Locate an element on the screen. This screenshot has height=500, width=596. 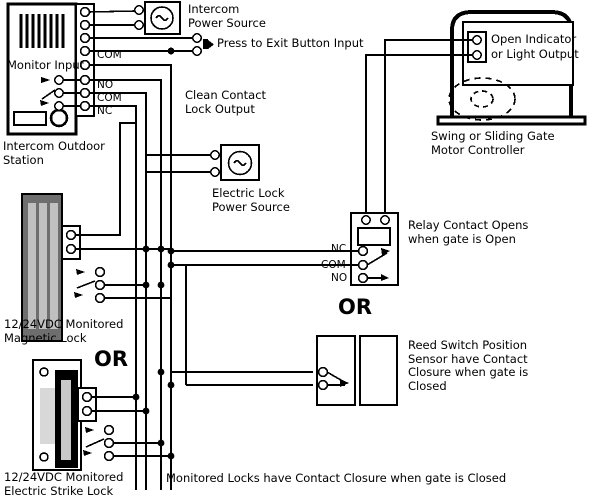
relay-contact-box is located at coordinates (374, 249).